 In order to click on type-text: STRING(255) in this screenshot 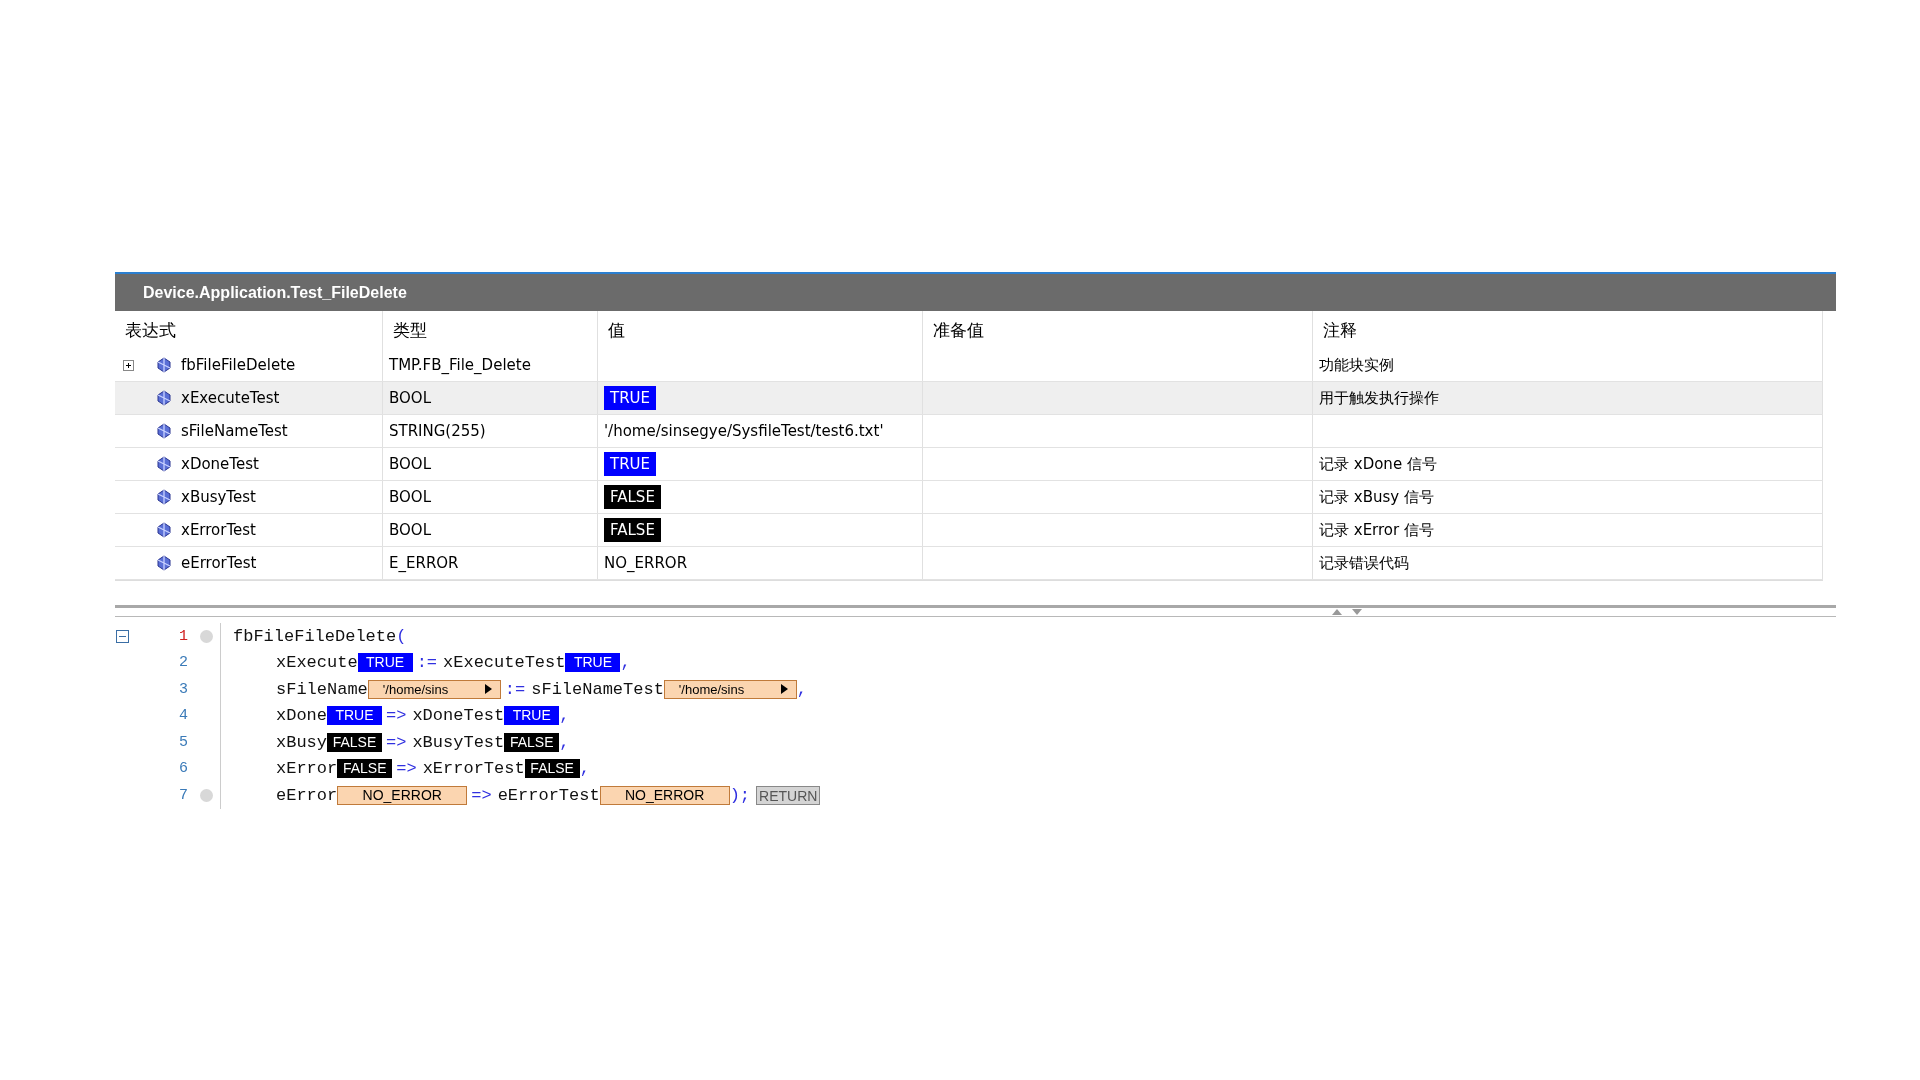, I will do `click(437, 431)`.